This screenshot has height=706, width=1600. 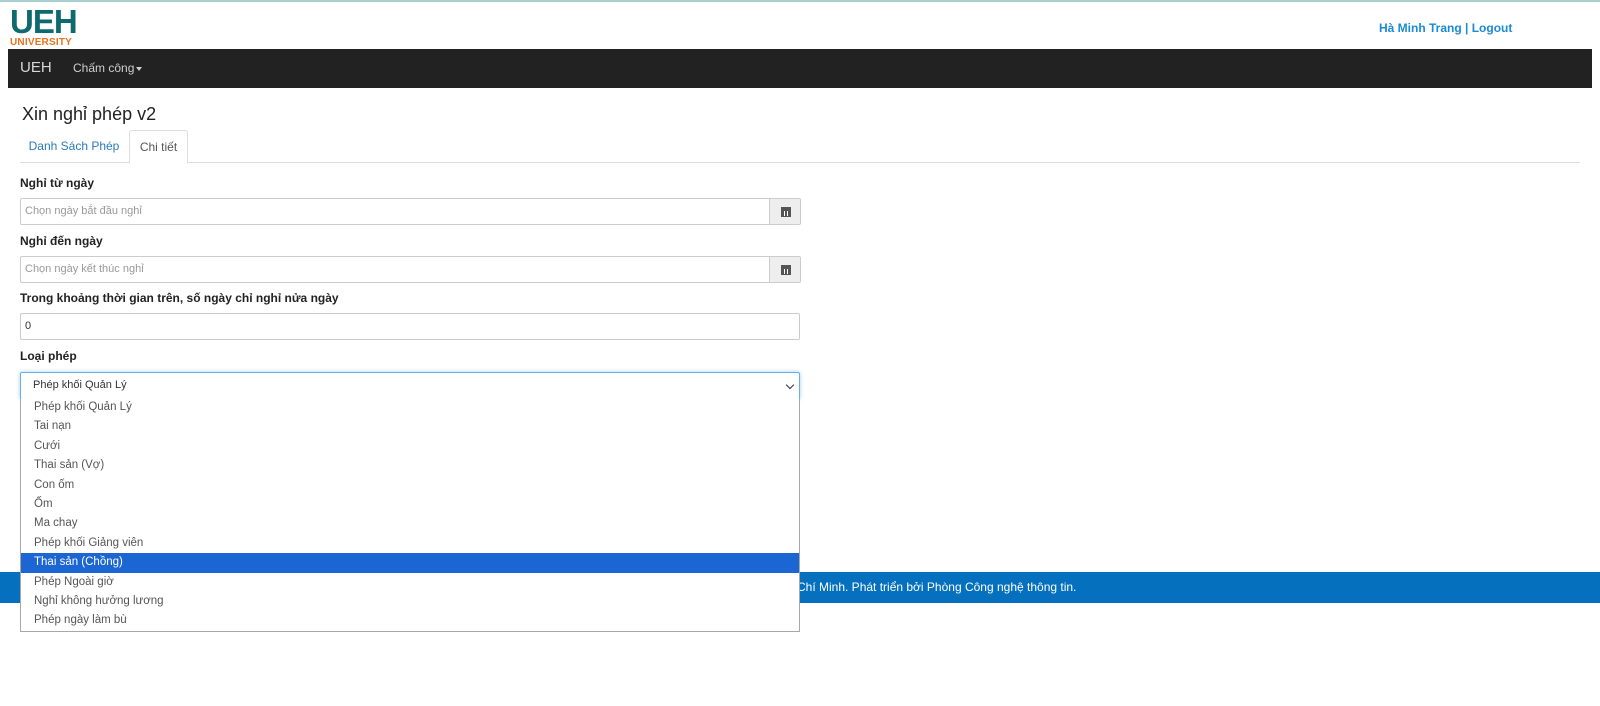 I want to click on dropdown-option: Con ốm, so click(x=410, y=485).